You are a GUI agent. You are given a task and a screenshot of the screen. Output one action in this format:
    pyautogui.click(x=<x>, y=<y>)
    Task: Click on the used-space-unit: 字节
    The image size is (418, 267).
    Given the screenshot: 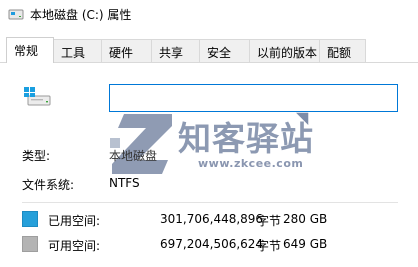 What is the action you would take?
    pyautogui.click(x=269, y=221)
    